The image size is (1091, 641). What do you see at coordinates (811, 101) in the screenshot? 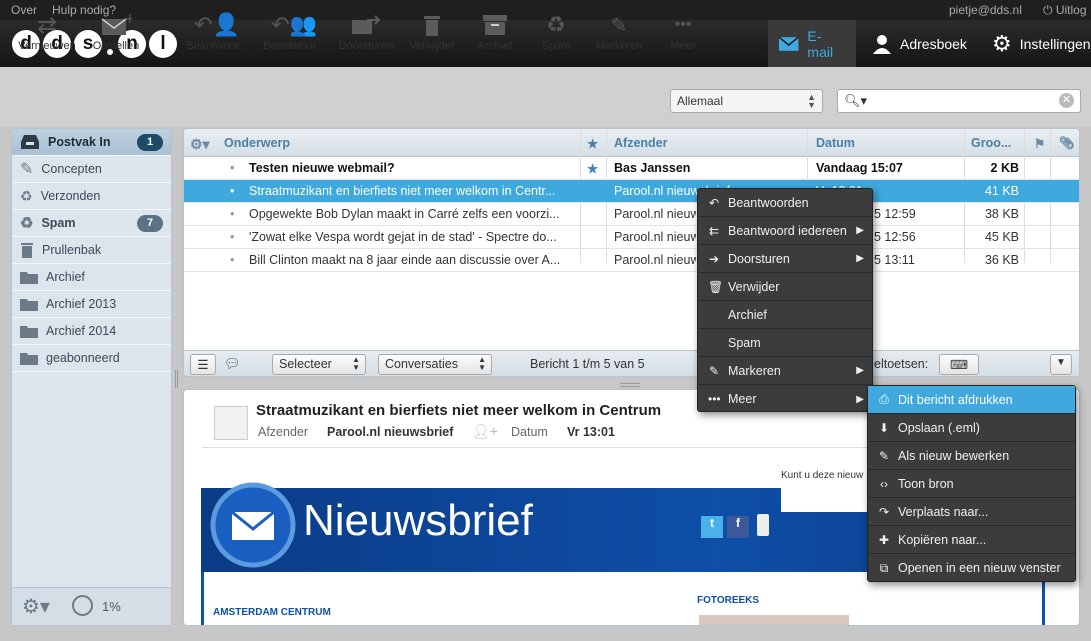
I see `select-arrows-icon: ▲ ▼` at bounding box center [811, 101].